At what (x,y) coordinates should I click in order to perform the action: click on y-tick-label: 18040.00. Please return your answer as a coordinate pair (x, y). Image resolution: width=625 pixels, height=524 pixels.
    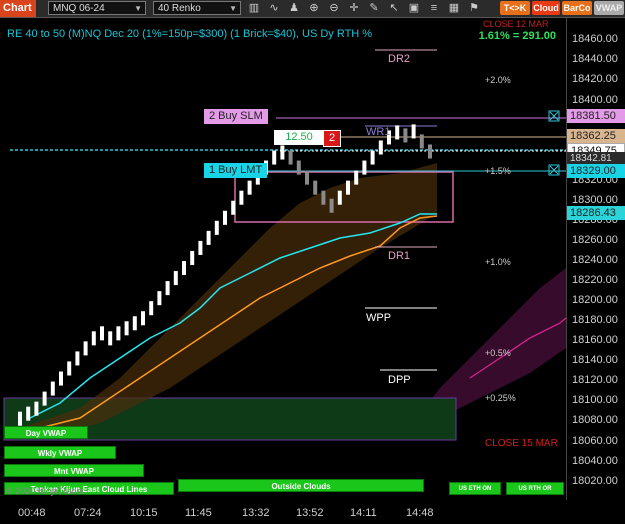
    Looking at the image, I should click on (595, 461).